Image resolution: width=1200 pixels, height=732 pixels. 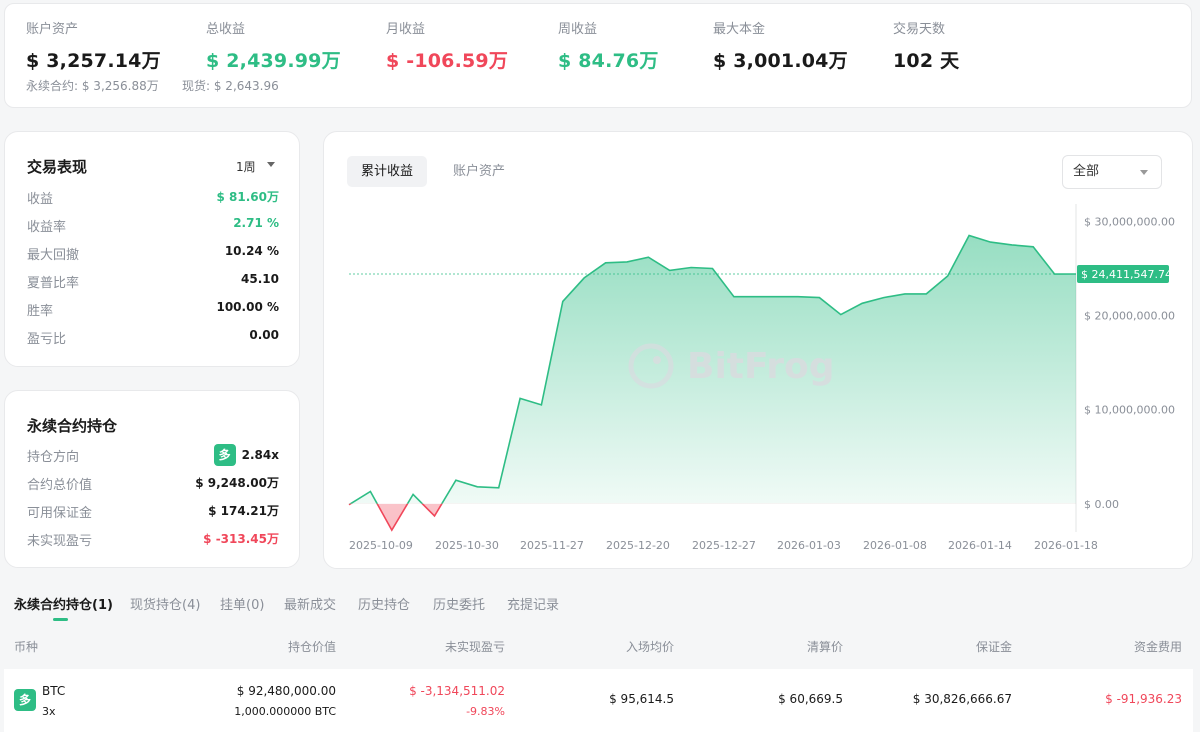 What do you see at coordinates (52, 29) in the screenshot?
I see `stat-label: 账户资产` at bounding box center [52, 29].